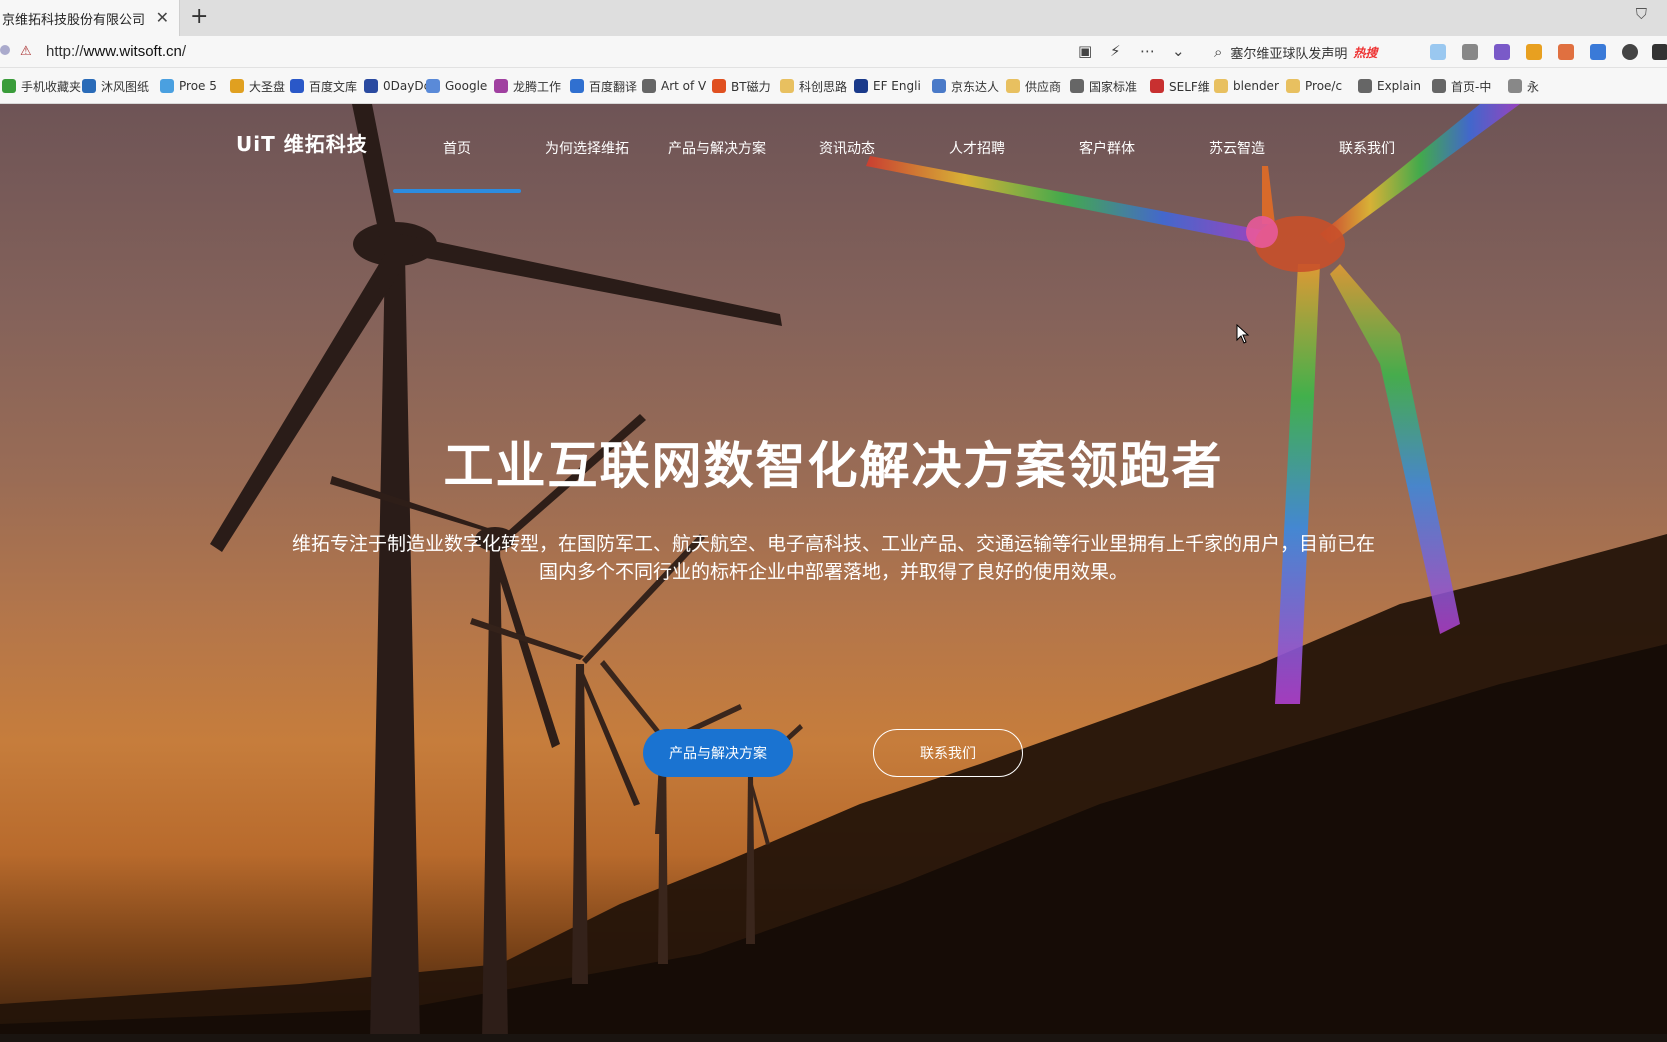  What do you see at coordinates (1237, 148) in the screenshot?
I see `nav-item-suyun: 苏云智造` at bounding box center [1237, 148].